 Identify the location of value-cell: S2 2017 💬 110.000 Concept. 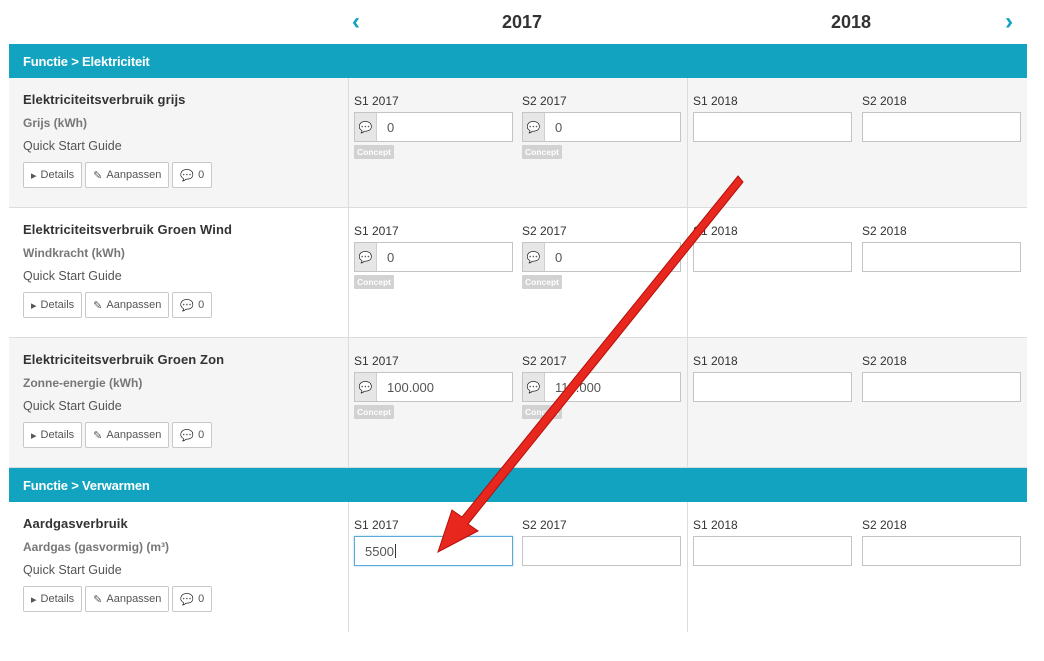
(602, 387).